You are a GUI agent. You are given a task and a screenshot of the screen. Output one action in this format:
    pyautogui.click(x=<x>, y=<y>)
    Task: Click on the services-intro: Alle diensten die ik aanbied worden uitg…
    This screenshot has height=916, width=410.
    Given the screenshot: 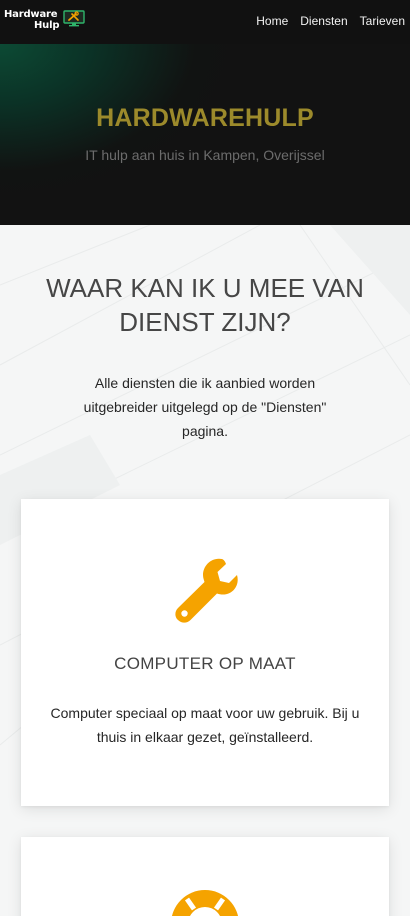 What is the action you would take?
    pyautogui.click(x=205, y=407)
    